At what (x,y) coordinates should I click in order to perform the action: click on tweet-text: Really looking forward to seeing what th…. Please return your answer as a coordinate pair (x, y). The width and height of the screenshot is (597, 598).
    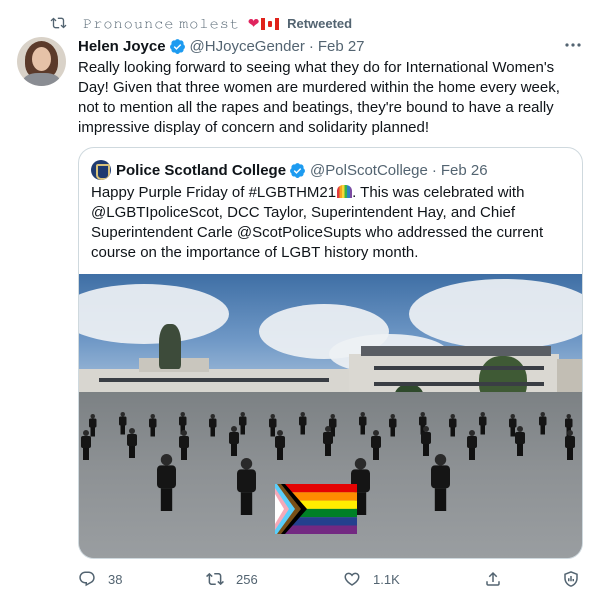
    Looking at the image, I should click on (319, 97).